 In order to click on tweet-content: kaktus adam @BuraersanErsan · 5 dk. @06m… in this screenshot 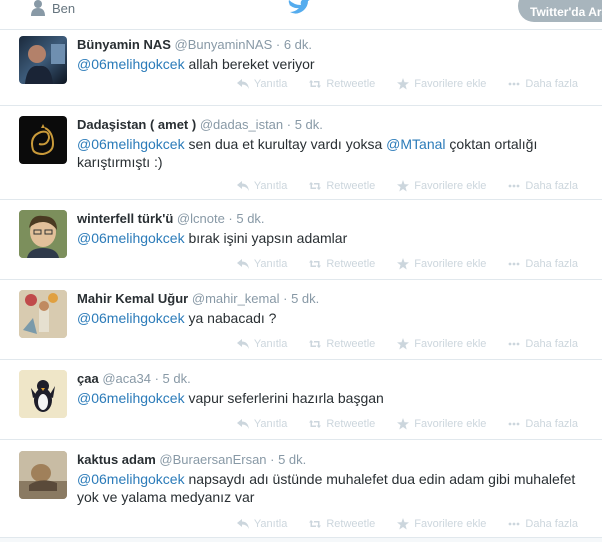, I will do `click(334, 478)`.